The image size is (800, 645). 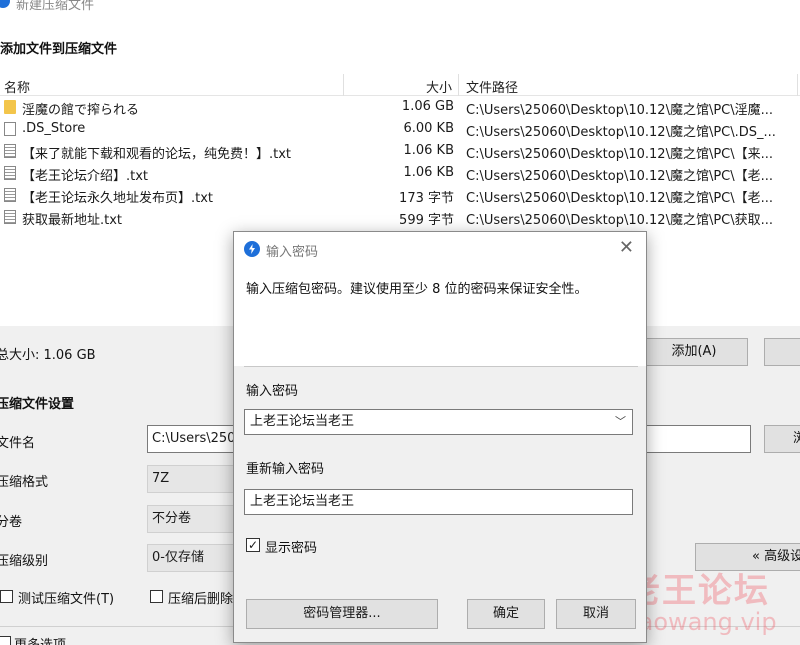 I want to click on folder-icon, so click(x=10, y=107).